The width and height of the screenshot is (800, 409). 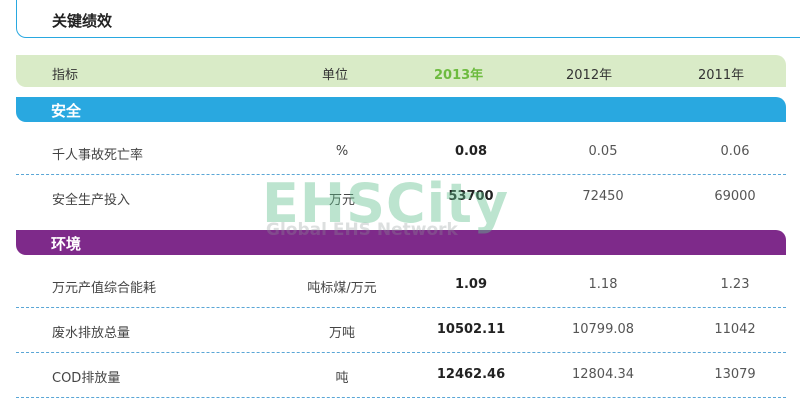 What do you see at coordinates (735, 284) in the screenshot?
I see `row-value-2011: 1.23` at bounding box center [735, 284].